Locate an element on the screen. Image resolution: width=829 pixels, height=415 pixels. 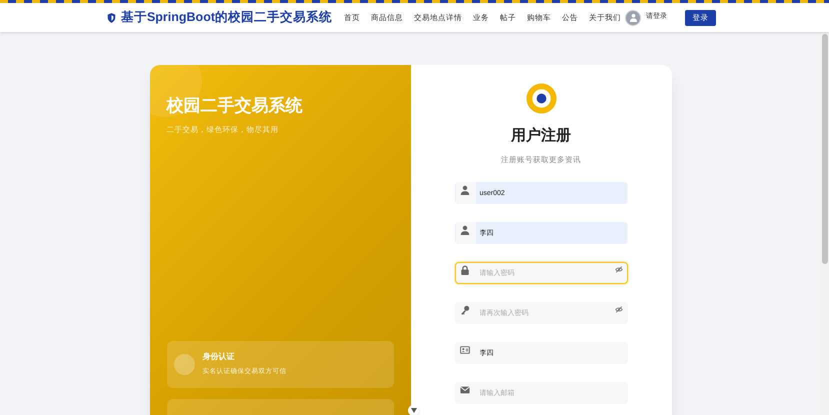
down-arrow-icon is located at coordinates (413, 410).